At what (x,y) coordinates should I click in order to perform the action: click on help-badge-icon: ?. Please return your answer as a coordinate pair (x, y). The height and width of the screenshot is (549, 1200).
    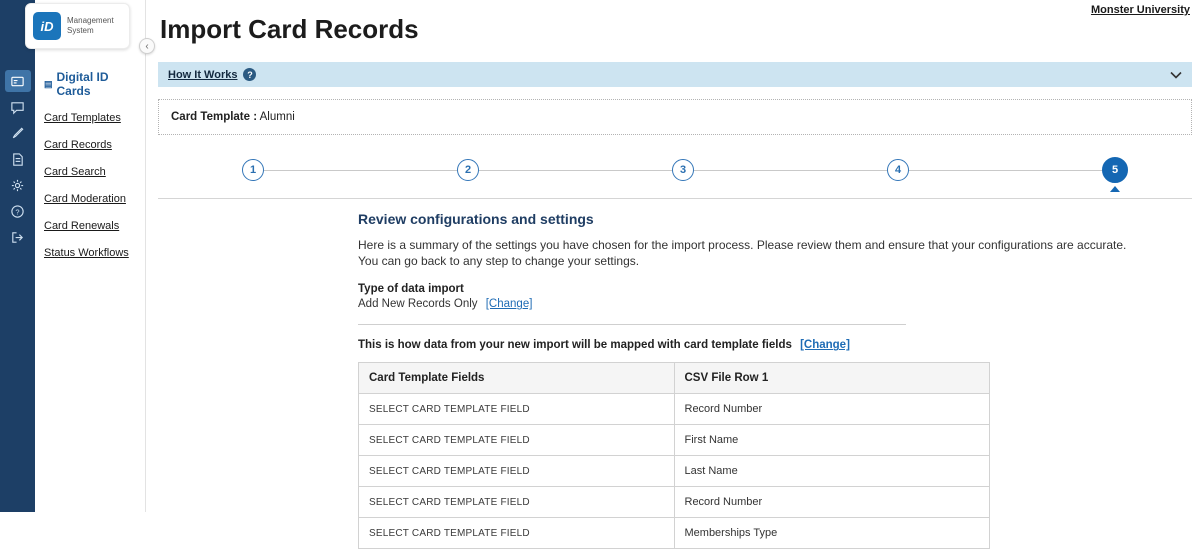
    Looking at the image, I should click on (250, 74).